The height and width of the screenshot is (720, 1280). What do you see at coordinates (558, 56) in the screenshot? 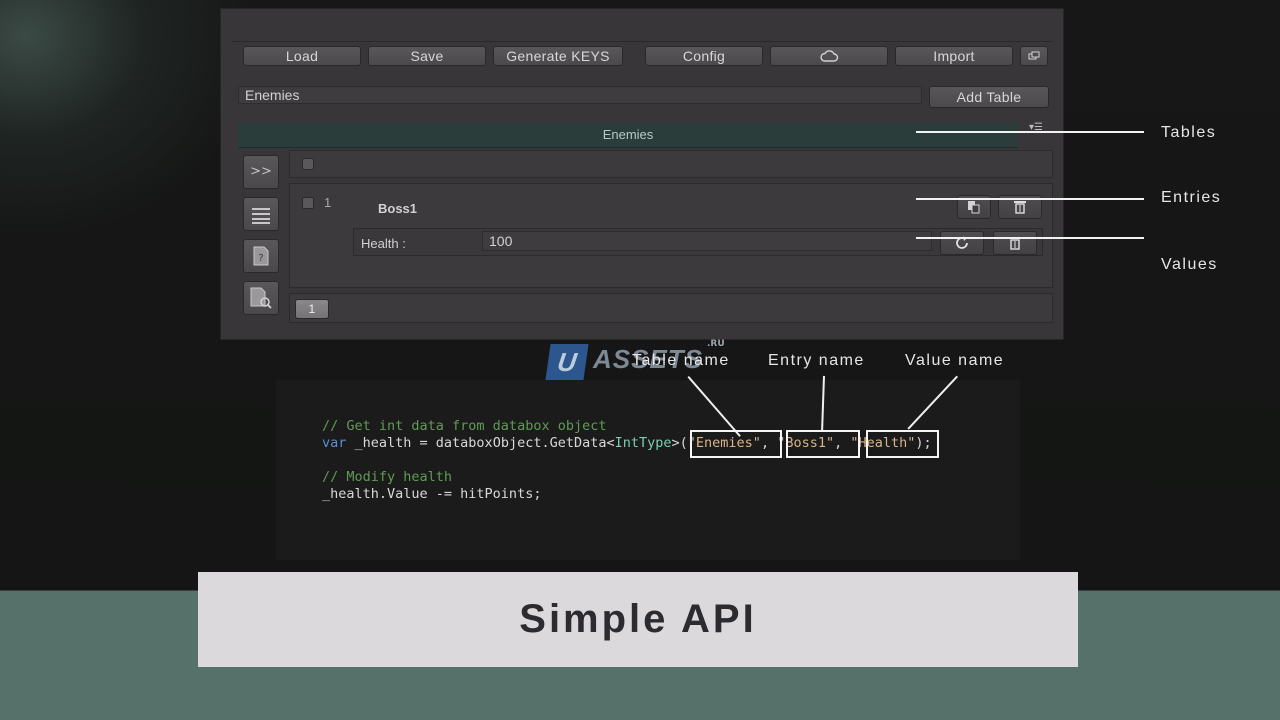
I see `generate-keys-button: Generate KEYS` at bounding box center [558, 56].